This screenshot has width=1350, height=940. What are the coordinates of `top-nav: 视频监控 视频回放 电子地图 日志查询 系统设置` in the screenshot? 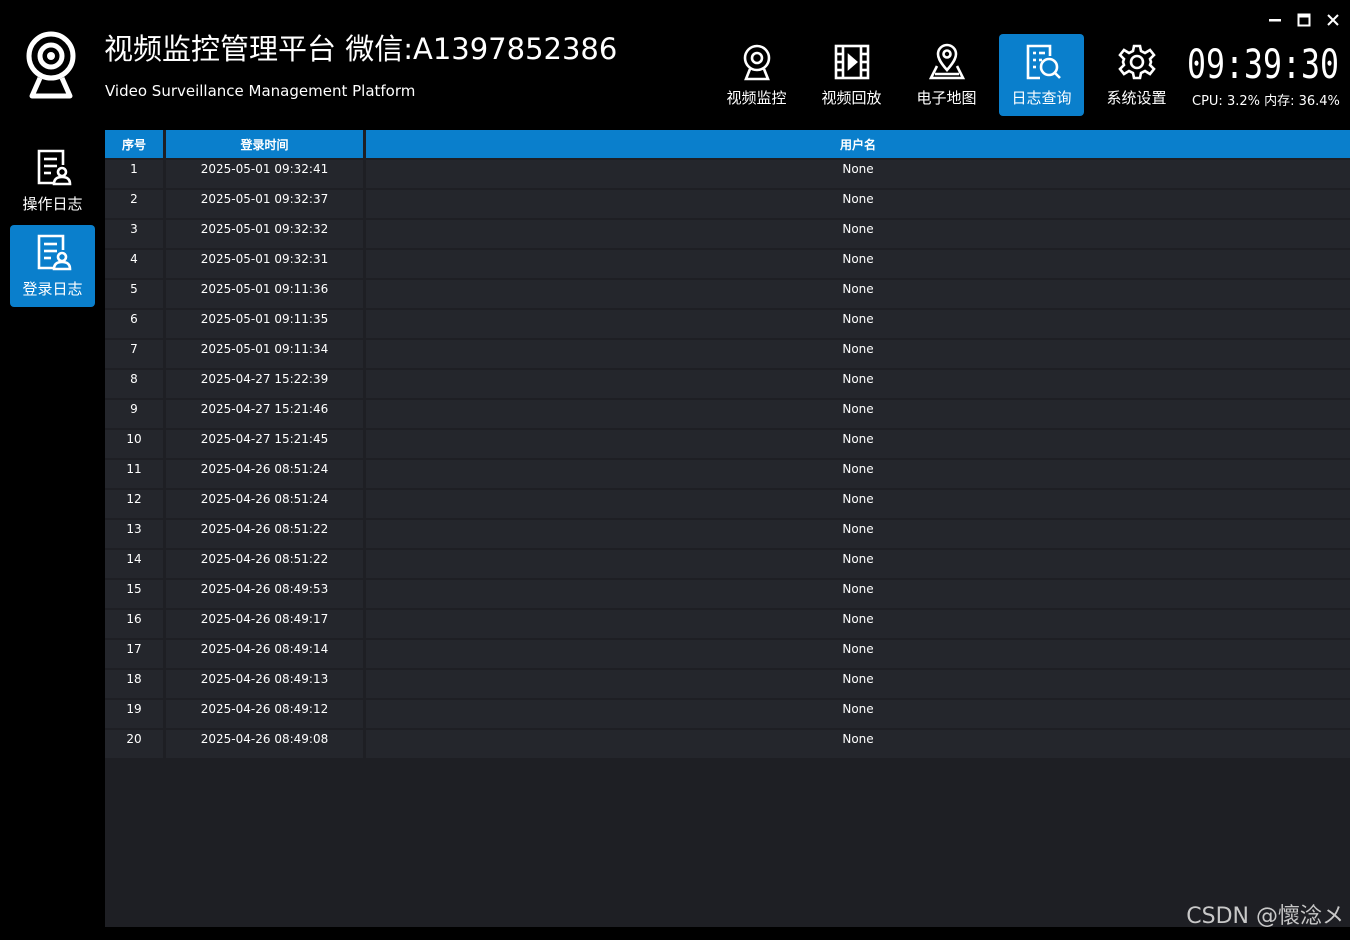 It's located at (951, 75).